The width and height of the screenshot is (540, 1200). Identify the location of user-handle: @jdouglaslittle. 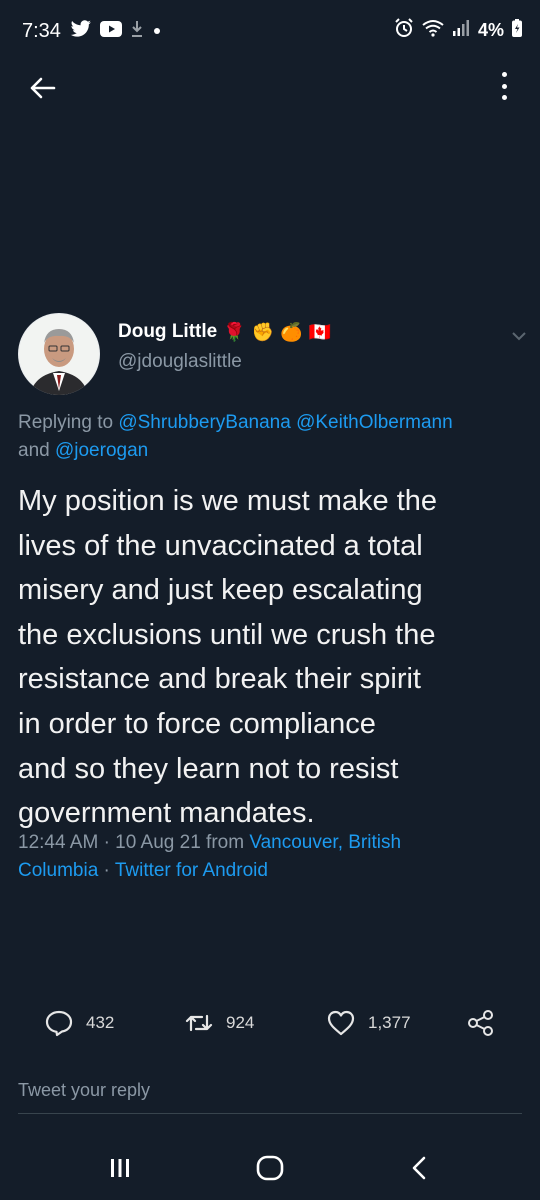
(224, 362).